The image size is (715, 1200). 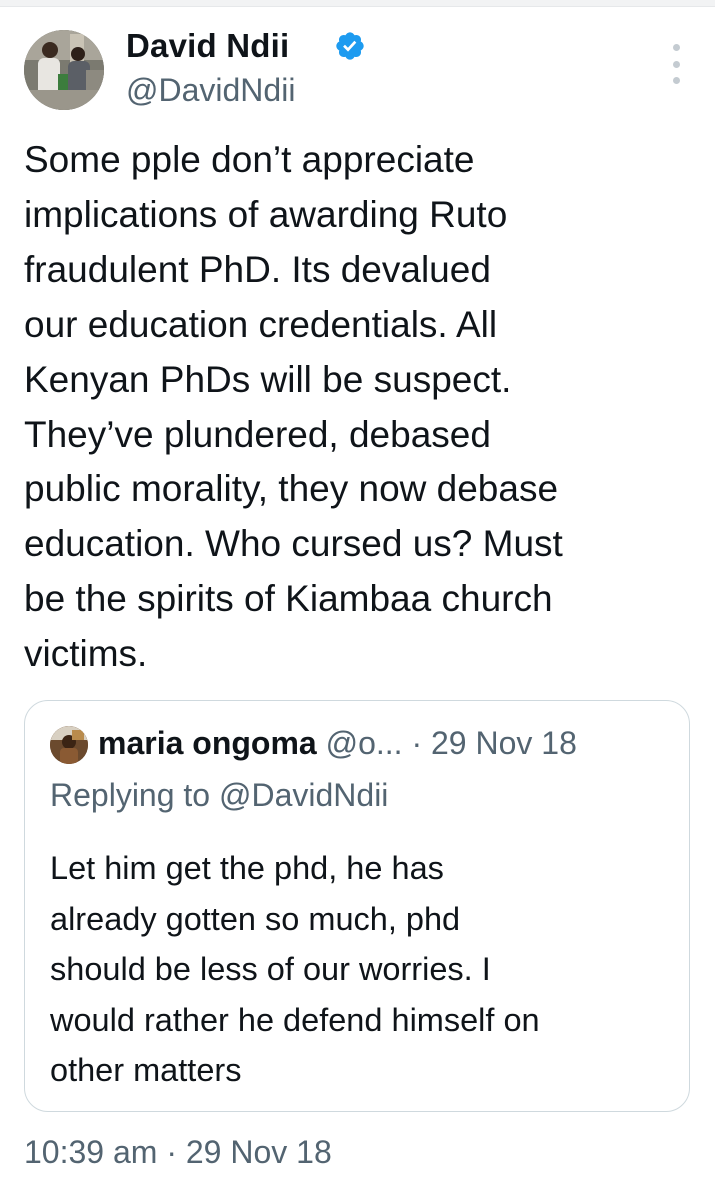 I want to click on verified-badge-icon, so click(x=350, y=46).